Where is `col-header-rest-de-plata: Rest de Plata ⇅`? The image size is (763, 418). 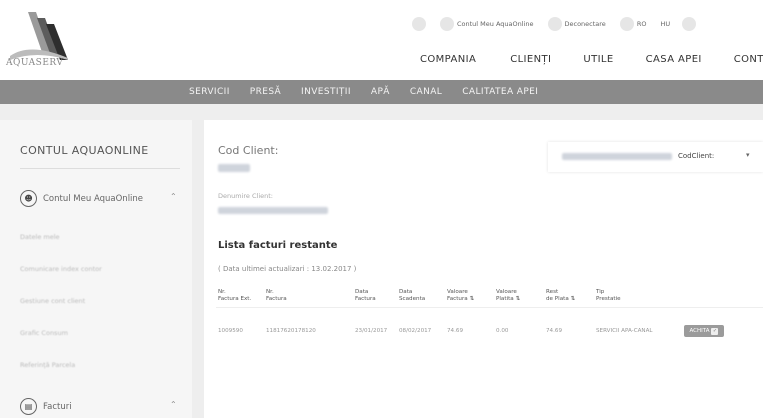
col-header-rest-de-plata: Rest de Plata ⇅ is located at coordinates (560, 296).